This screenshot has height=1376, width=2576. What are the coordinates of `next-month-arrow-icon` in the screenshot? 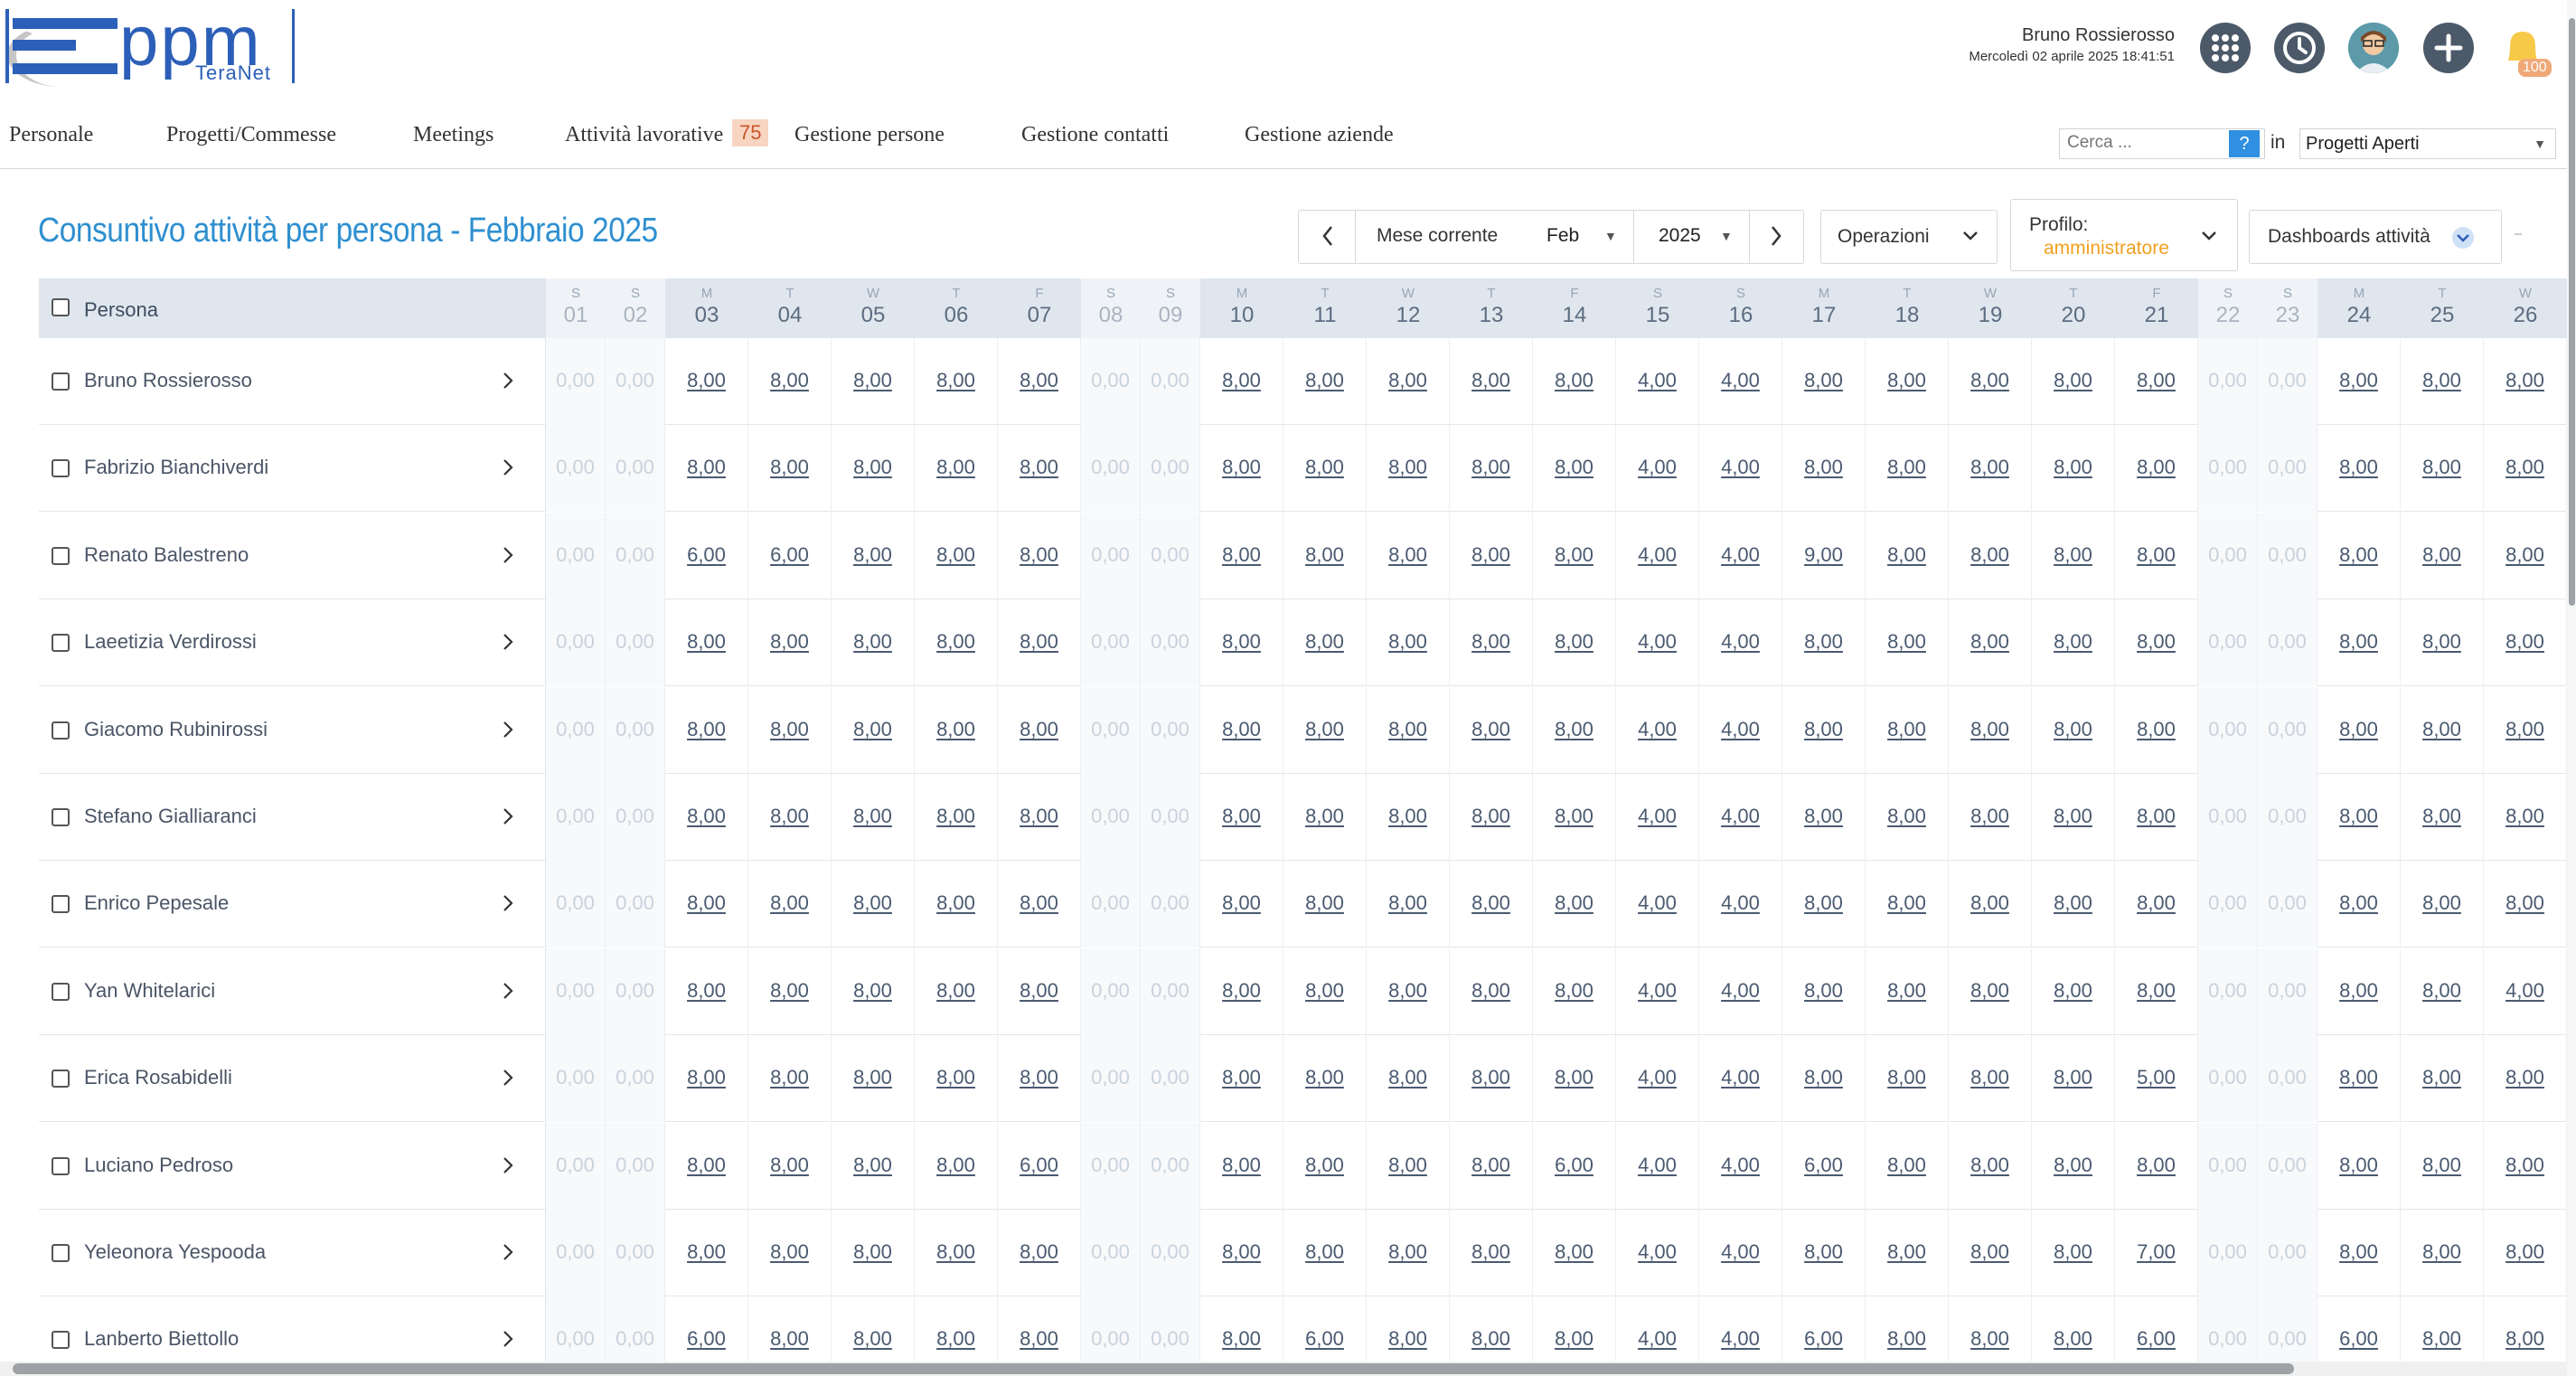 It's located at (1776, 239).